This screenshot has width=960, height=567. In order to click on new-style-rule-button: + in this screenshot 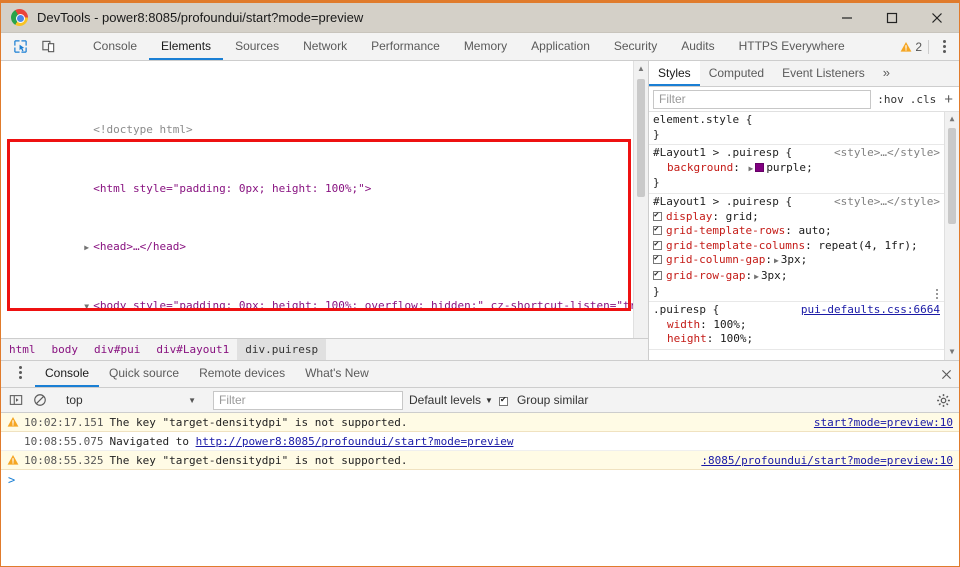, I will do `click(948, 99)`.